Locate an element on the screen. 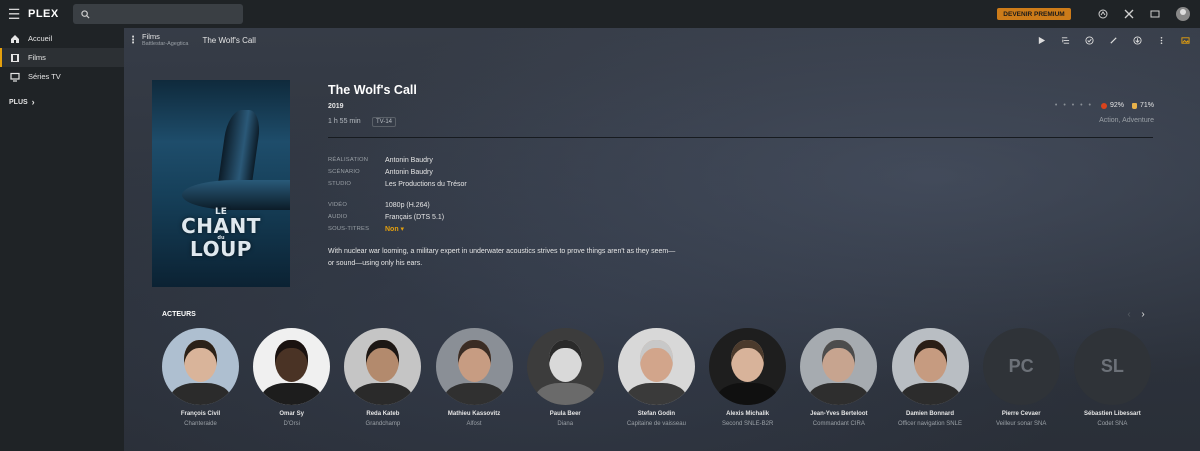 The image size is (1200, 451). image-icon is located at coordinates (1185, 40).